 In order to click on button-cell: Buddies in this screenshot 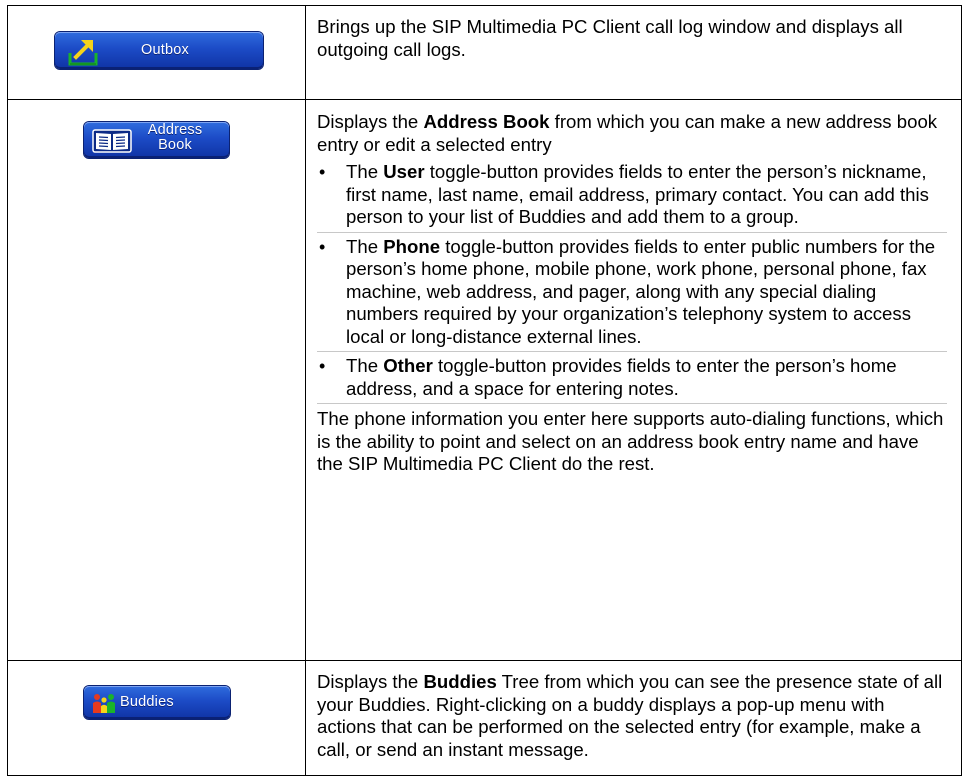, I will do `click(156, 718)`.